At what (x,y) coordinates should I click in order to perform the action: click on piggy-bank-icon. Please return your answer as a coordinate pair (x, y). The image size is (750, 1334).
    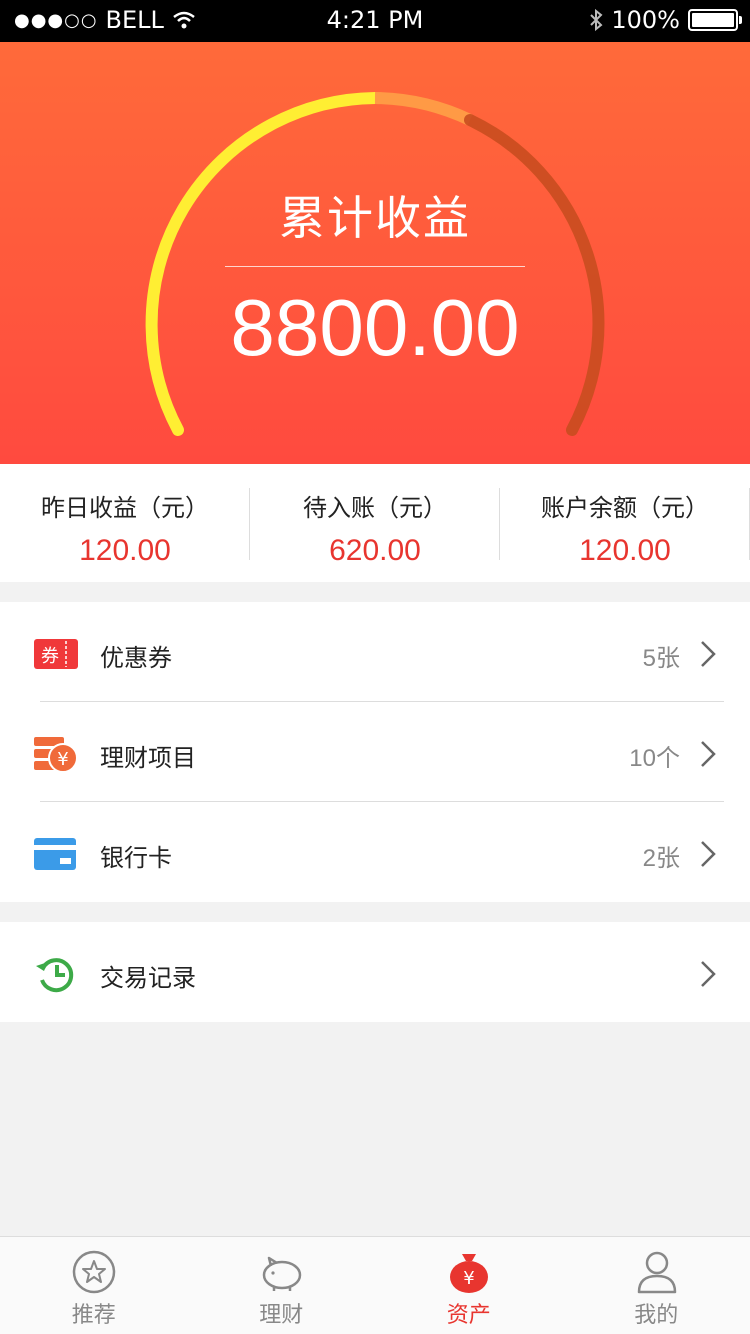
    Looking at the image, I should click on (281, 1273).